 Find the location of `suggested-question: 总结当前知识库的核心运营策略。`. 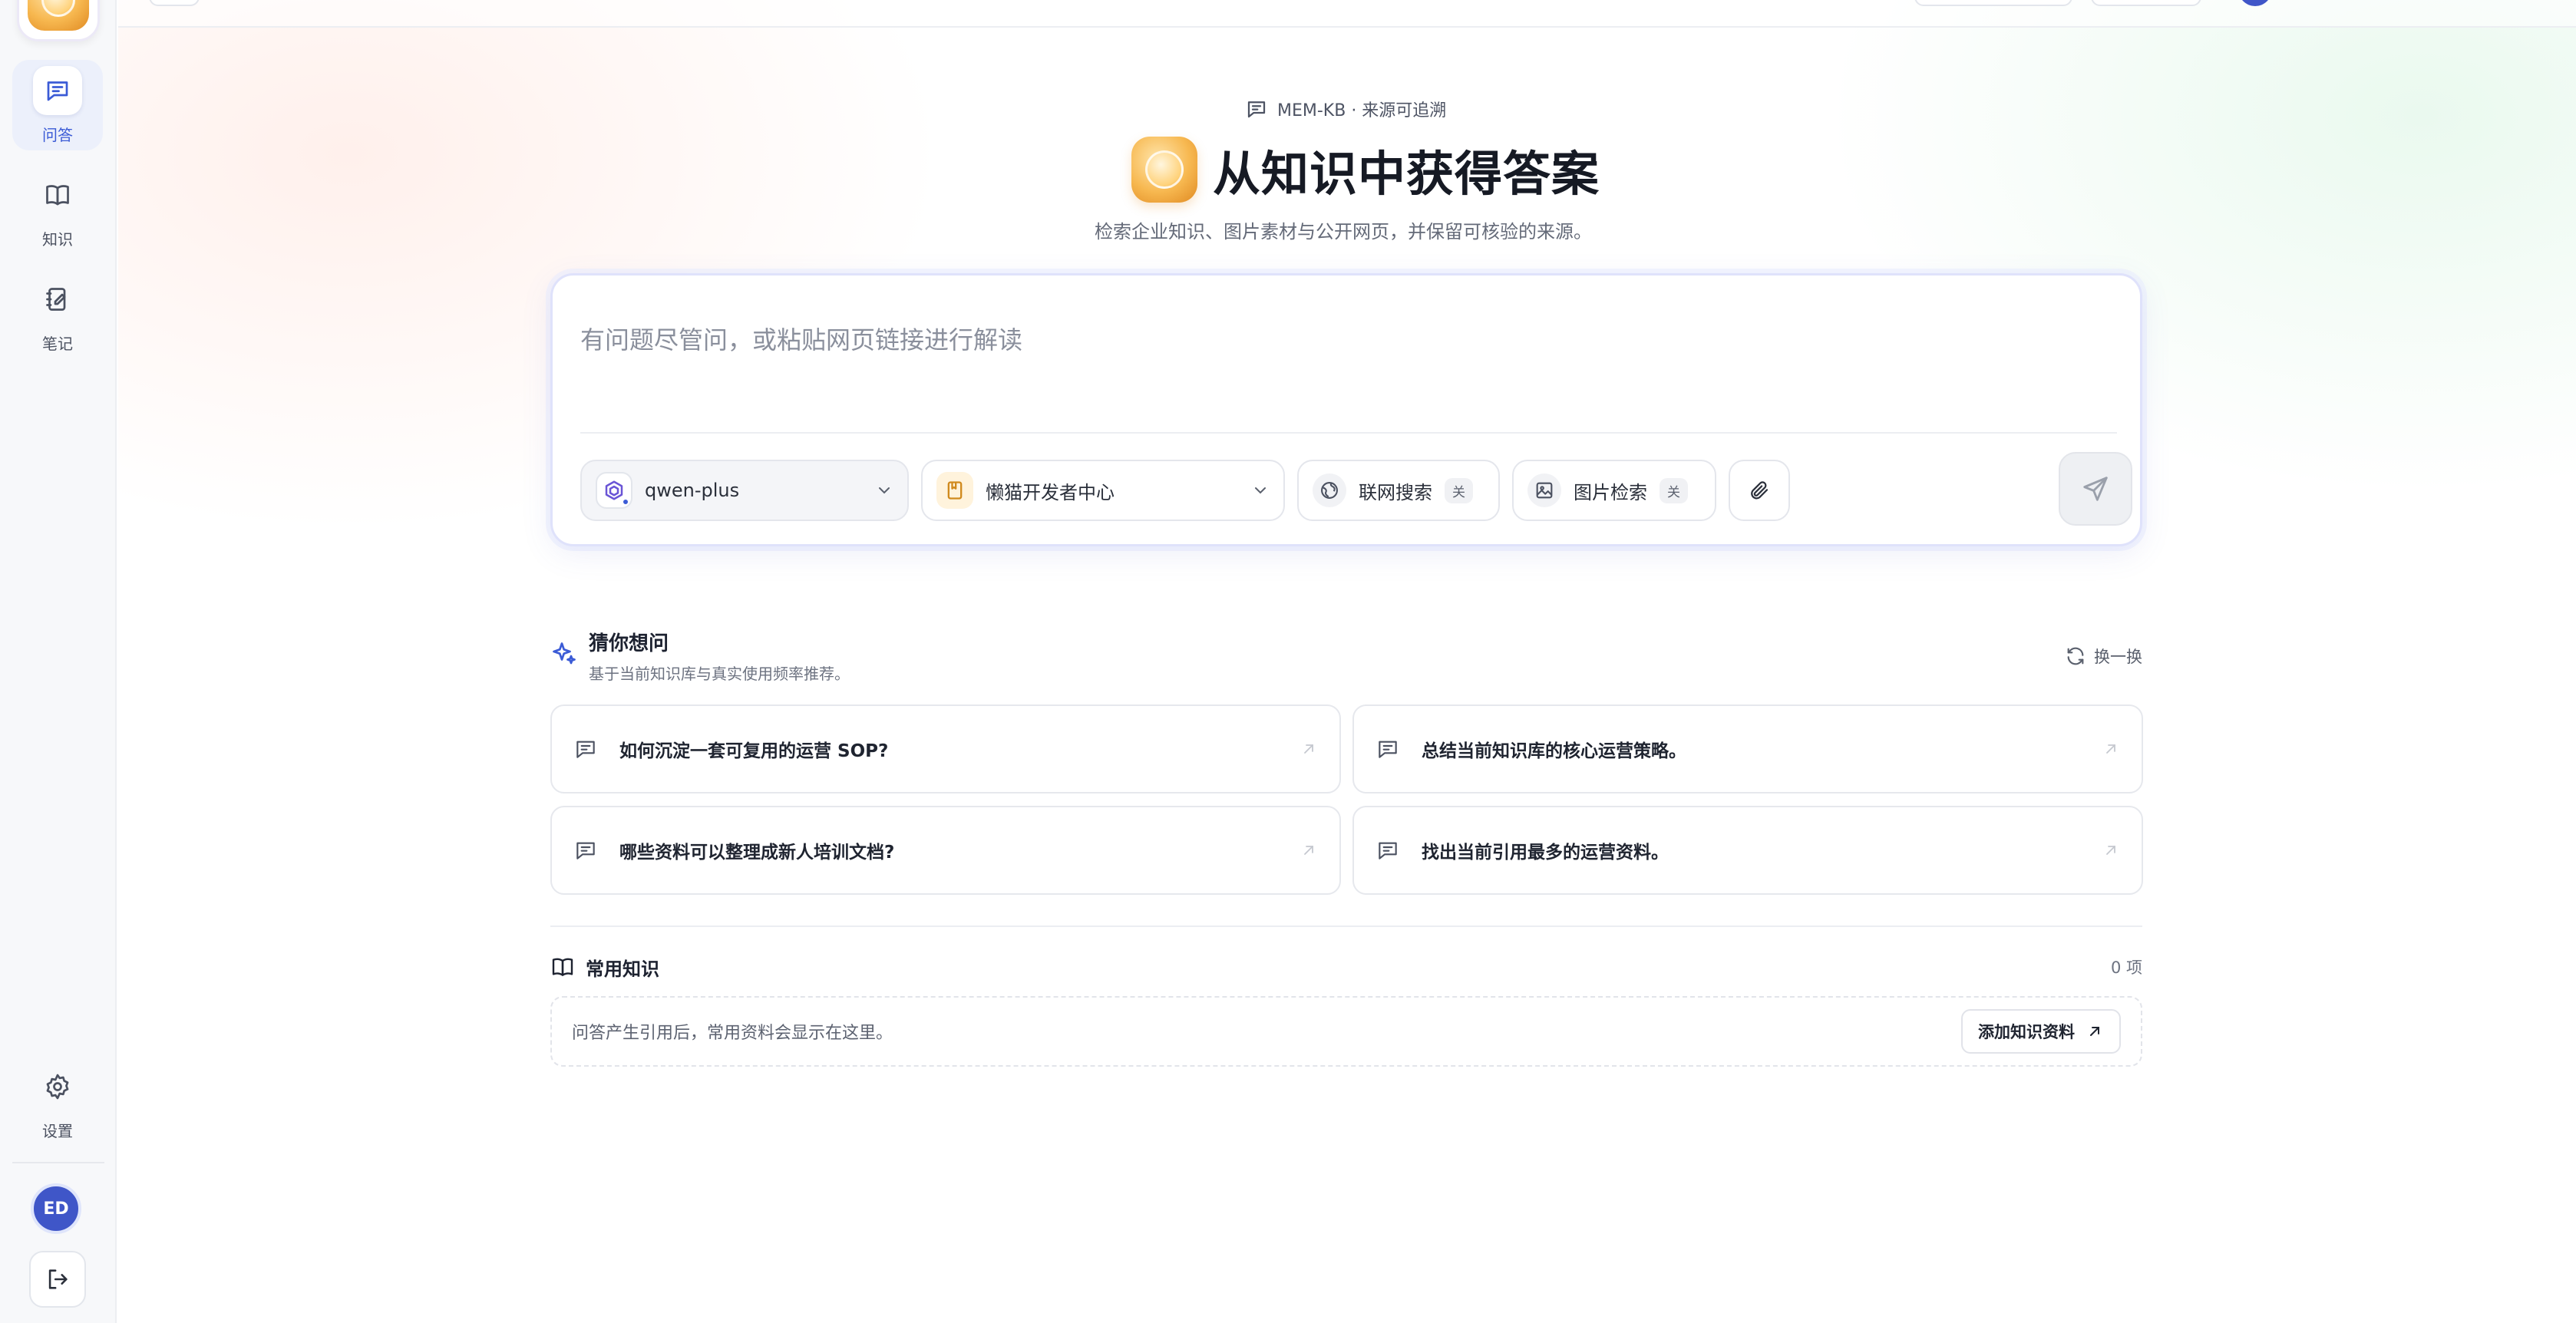

suggested-question: 总结当前知识库的核心运营策略。 is located at coordinates (1748, 748).